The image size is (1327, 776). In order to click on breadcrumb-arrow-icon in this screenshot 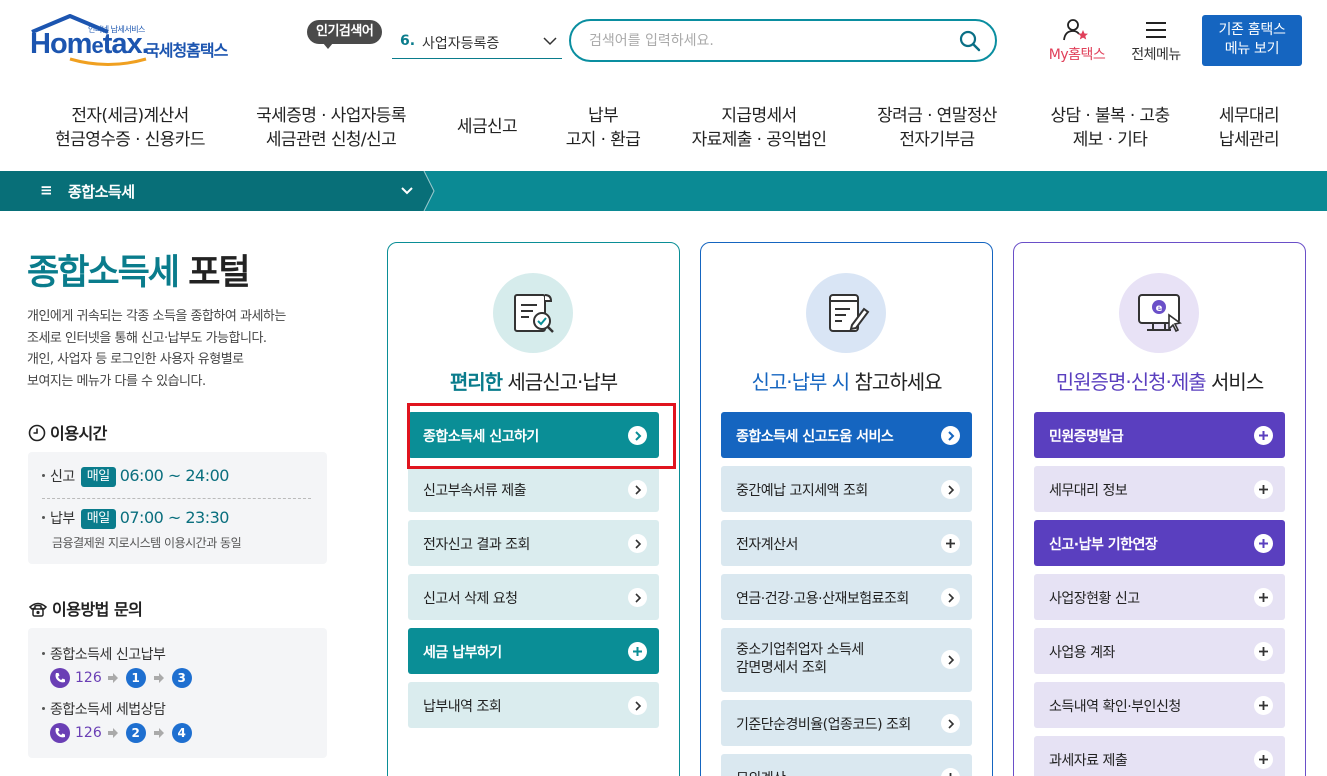, I will do `click(427, 191)`.